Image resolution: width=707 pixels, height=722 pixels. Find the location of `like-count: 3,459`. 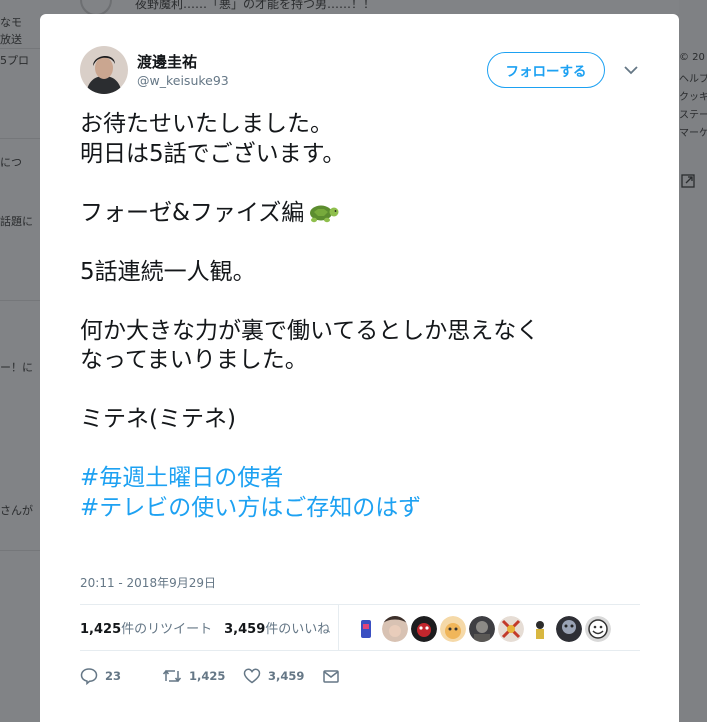

like-count: 3,459 is located at coordinates (286, 676).